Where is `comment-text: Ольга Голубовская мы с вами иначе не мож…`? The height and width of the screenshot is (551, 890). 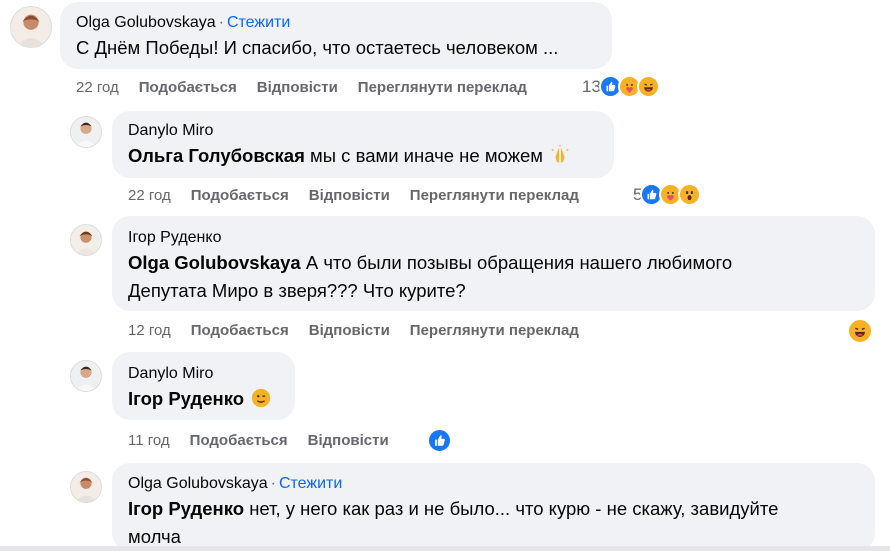 comment-text: Ольга Голубовская мы с вами иначе не мож… is located at coordinates (349, 156).